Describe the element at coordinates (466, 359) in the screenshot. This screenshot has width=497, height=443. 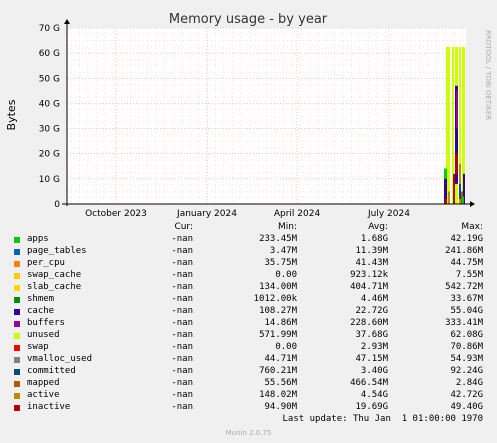
I see `legend-max: 54.93M` at that location.